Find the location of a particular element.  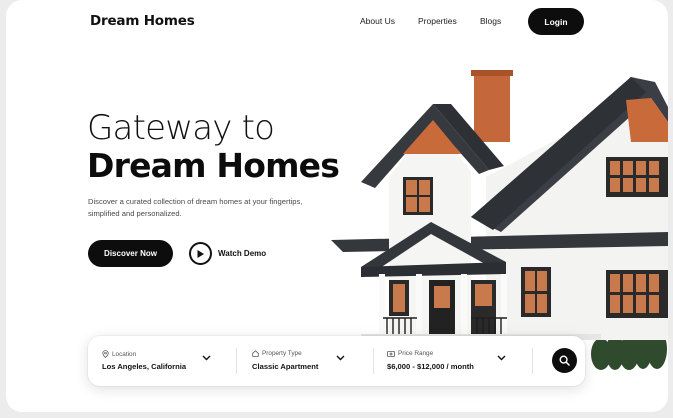

location-label: Location is located at coordinates (124, 354).